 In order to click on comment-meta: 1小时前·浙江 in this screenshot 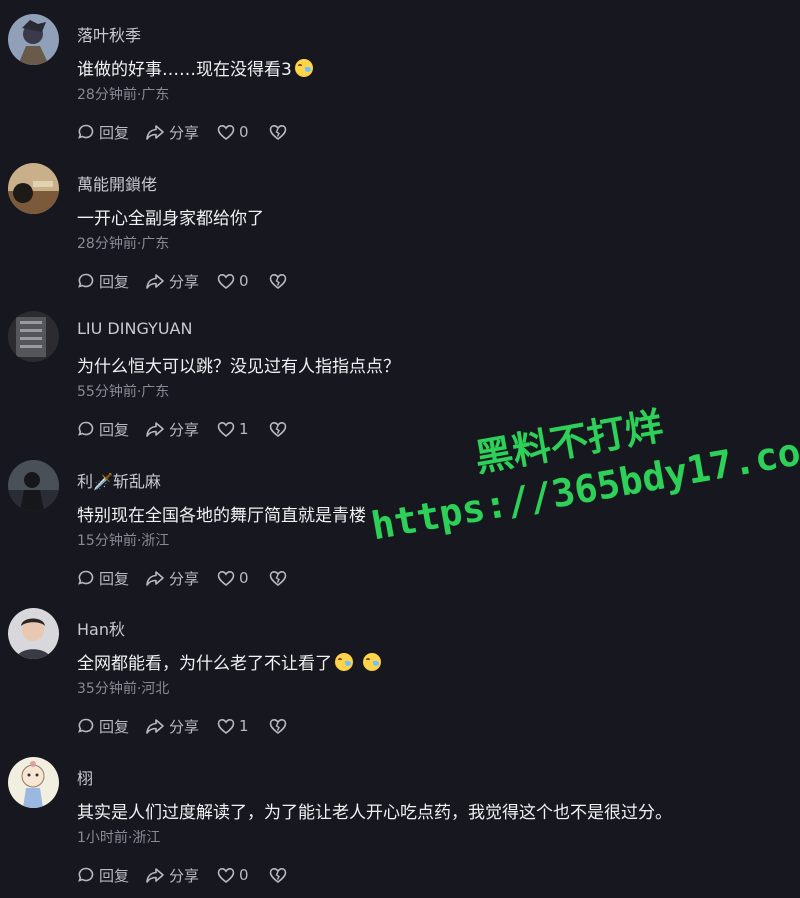, I will do `click(119, 838)`.